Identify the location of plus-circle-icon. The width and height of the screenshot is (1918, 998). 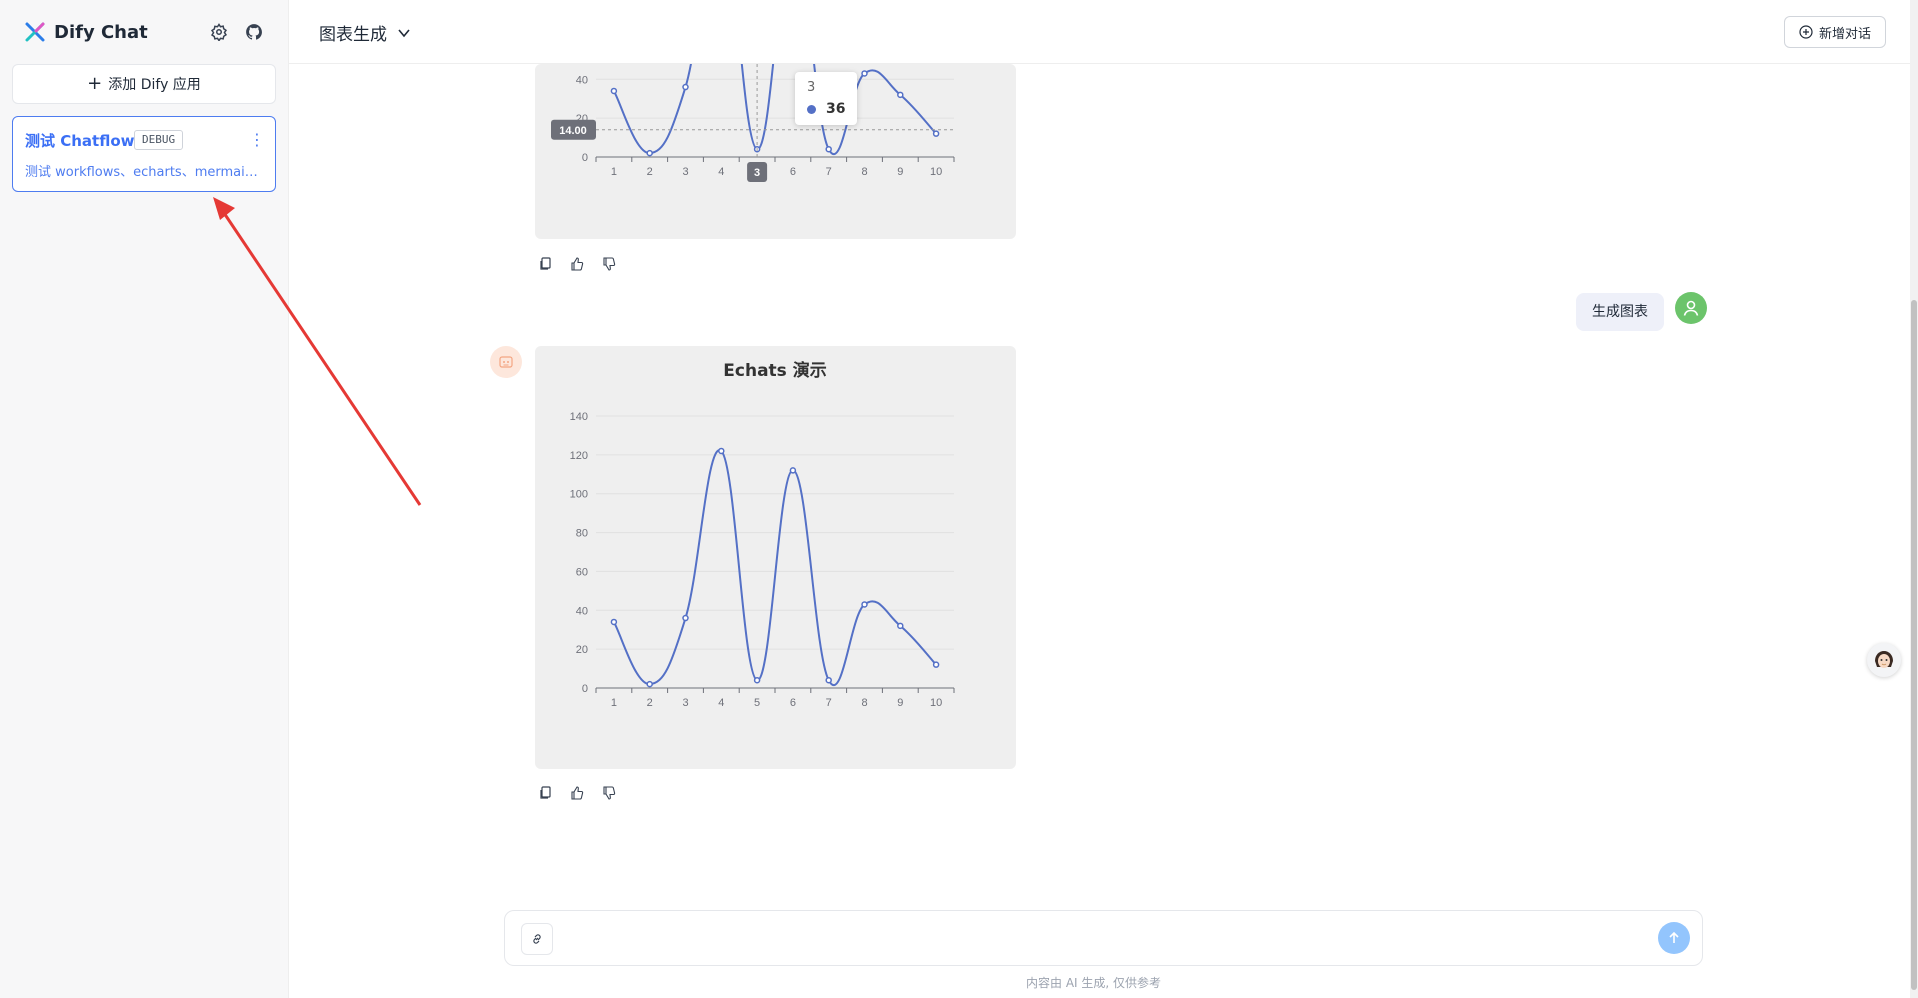
(1806, 32).